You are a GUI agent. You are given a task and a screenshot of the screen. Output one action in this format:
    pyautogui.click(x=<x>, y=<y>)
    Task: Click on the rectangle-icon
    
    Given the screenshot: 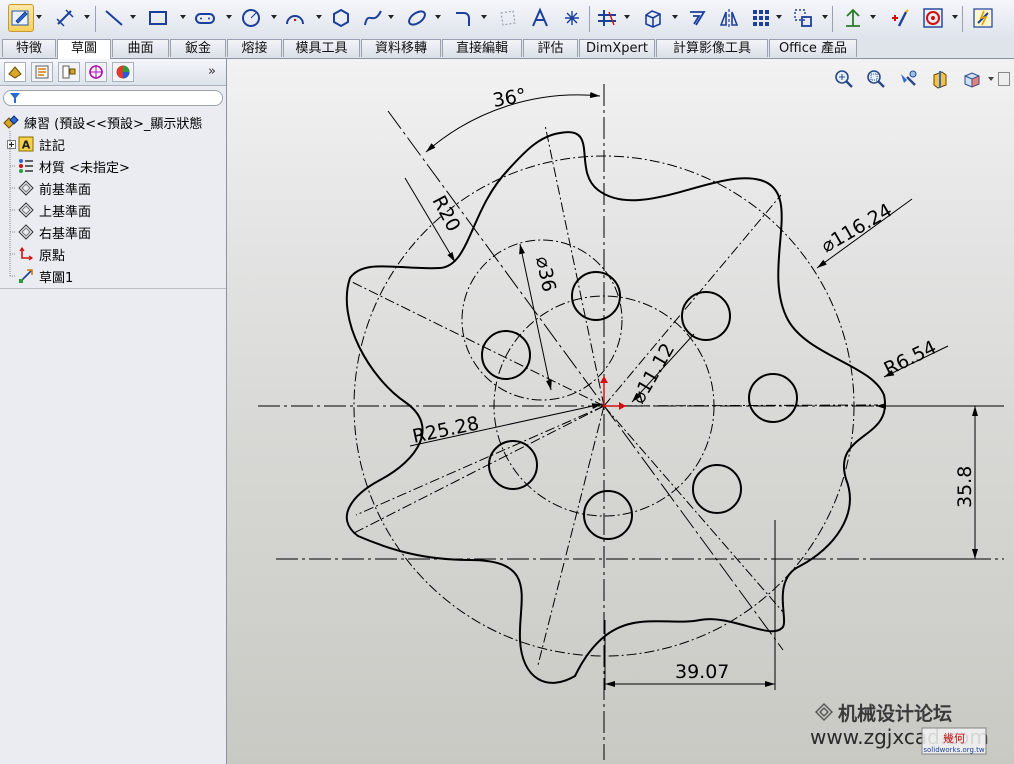 What is the action you would take?
    pyautogui.click(x=158, y=18)
    